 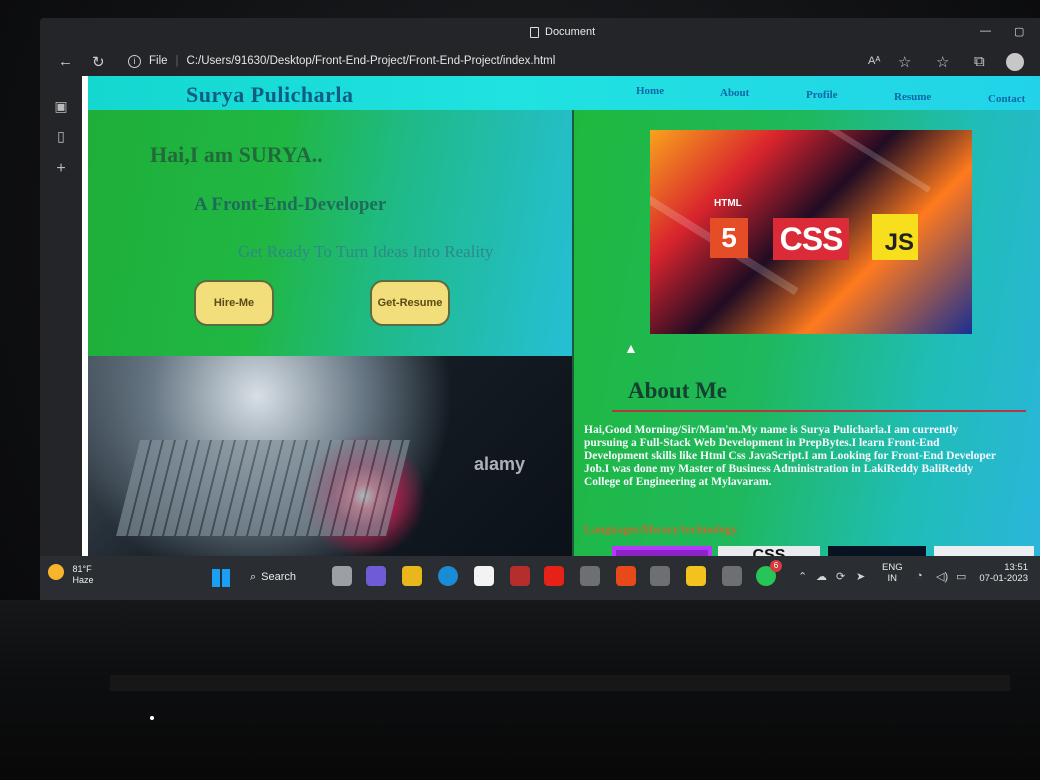 What do you see at coordinates (942, 62) in the screenshot?
I see `favorites-icon: ☆` at bounding box center [942, 62].